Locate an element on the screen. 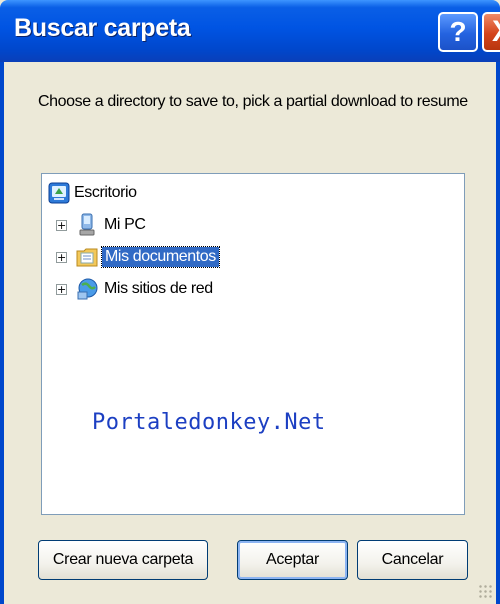 The width and height of the screenshot is (500, 604). window-border-left is located at coordinates (2, 333).